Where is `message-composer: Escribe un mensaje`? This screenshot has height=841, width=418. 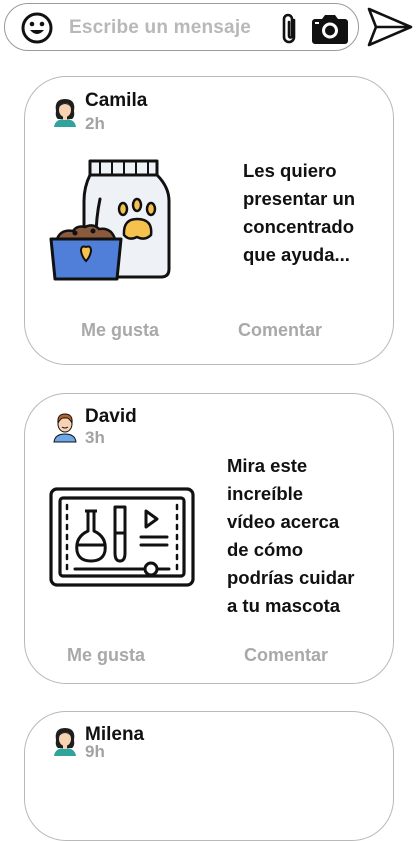 message-composer: Escribe un mensaje is located at coordinates (181, 27).